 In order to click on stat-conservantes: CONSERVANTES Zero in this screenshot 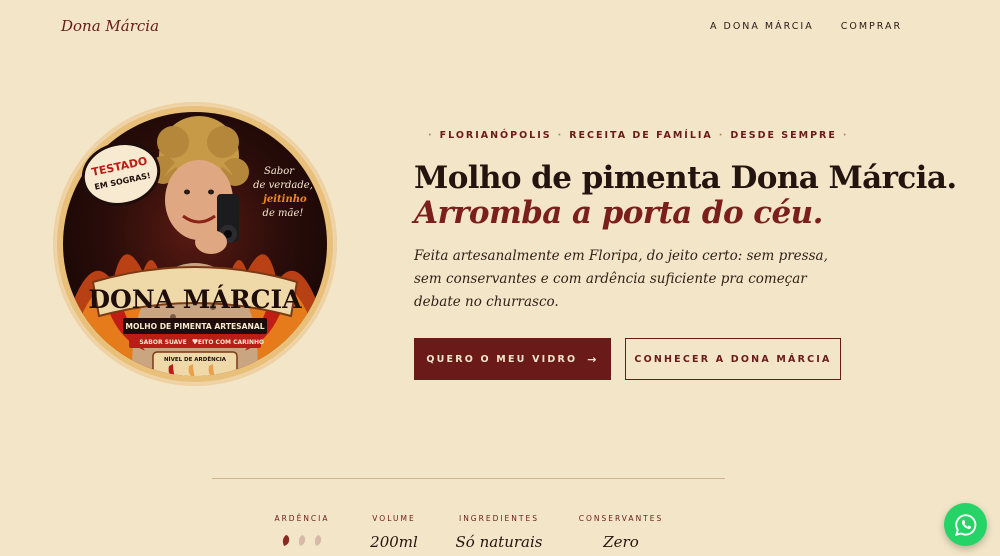, I will do `click(621, 532)`.